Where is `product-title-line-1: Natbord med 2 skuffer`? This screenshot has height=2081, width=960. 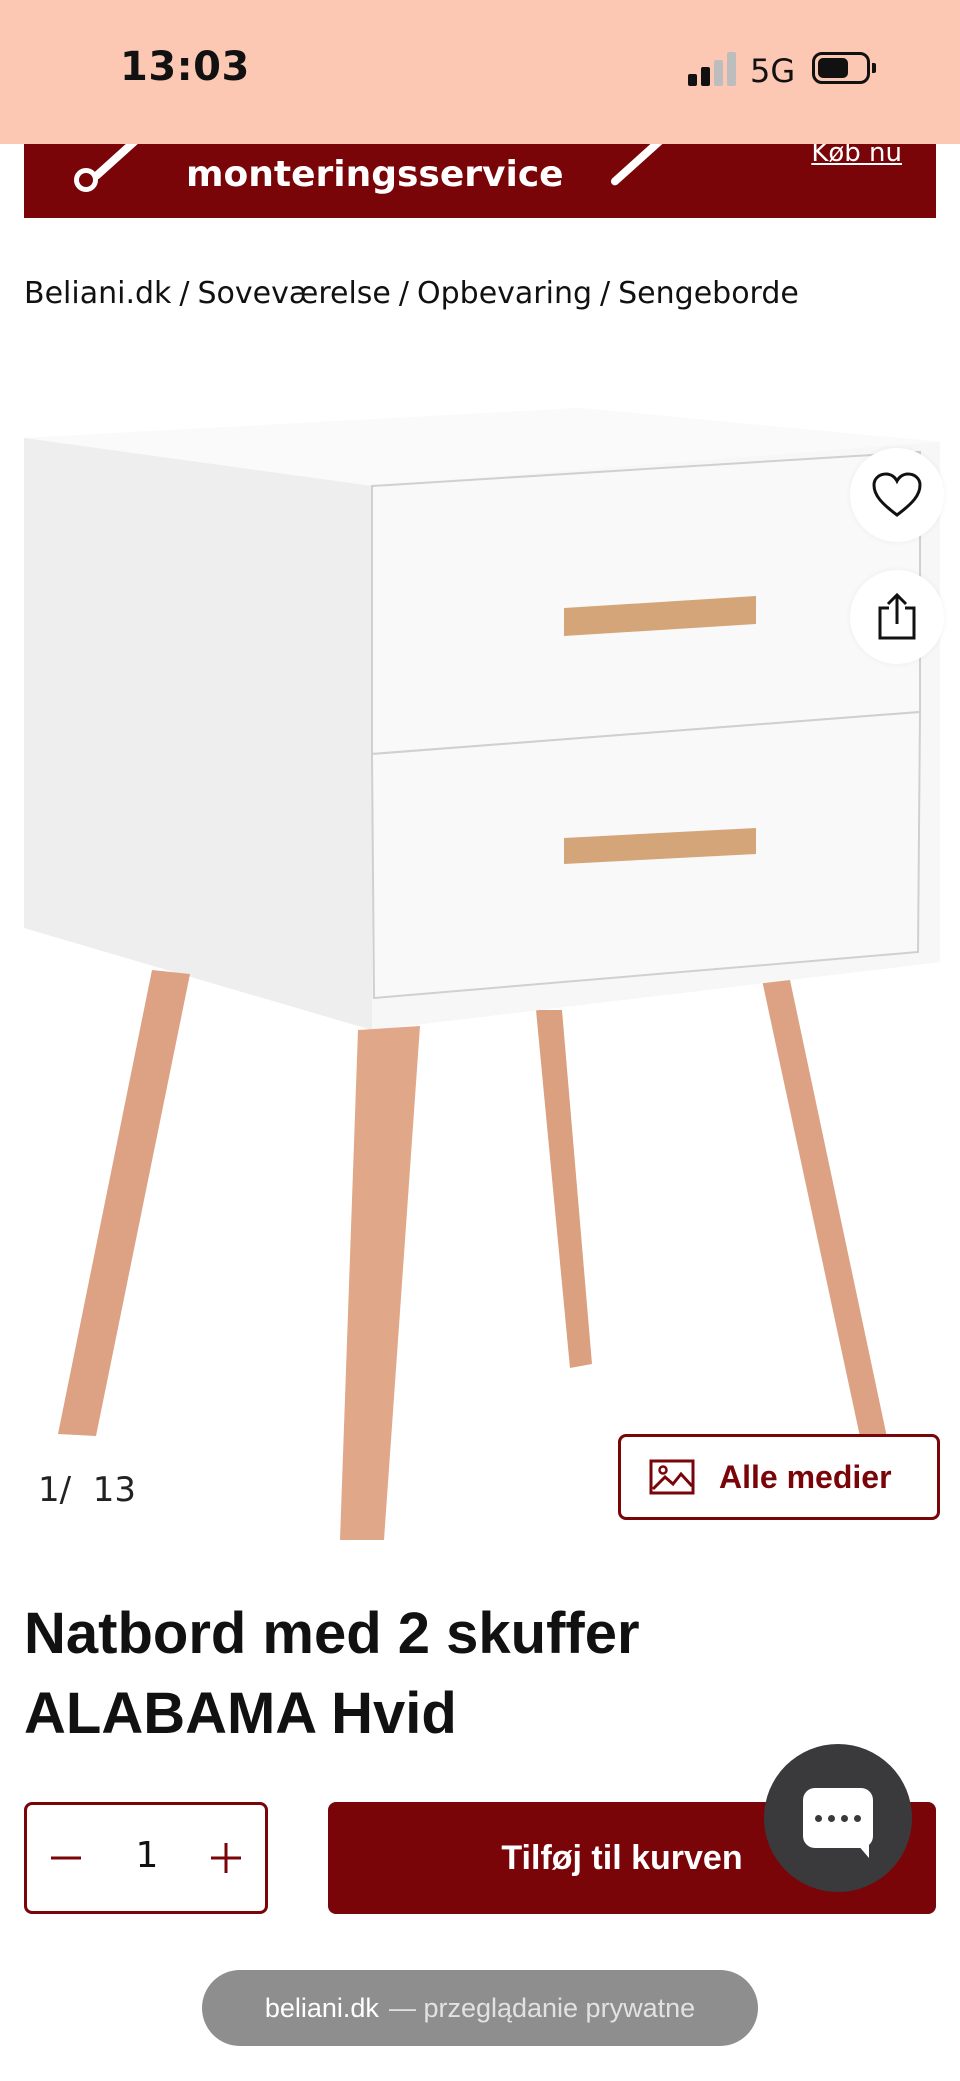
product-title-line-1: Natbord med 2 skuffer is located at coordinates (332, 1633).